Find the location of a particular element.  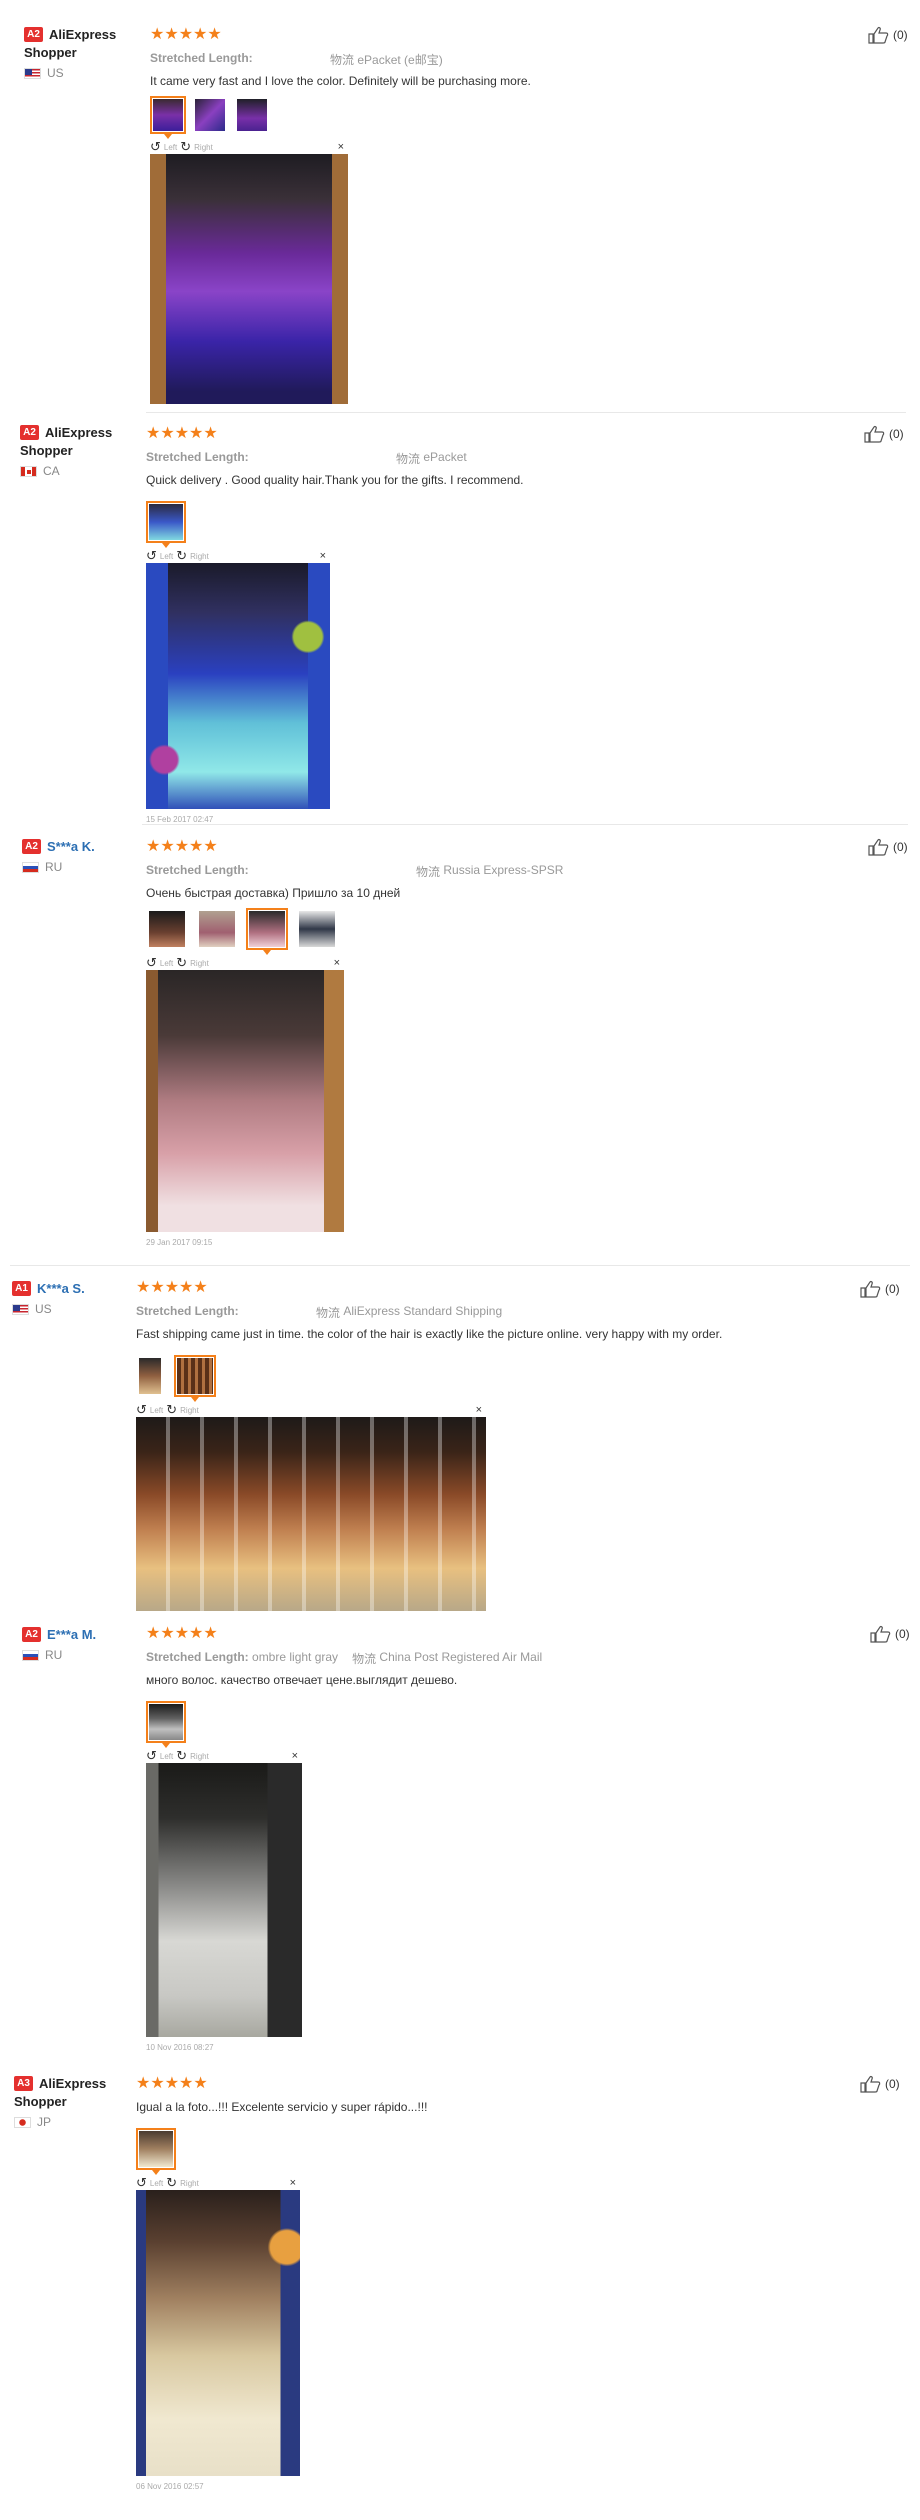

reviewer-country: CA is located at coordinates (51, 471).